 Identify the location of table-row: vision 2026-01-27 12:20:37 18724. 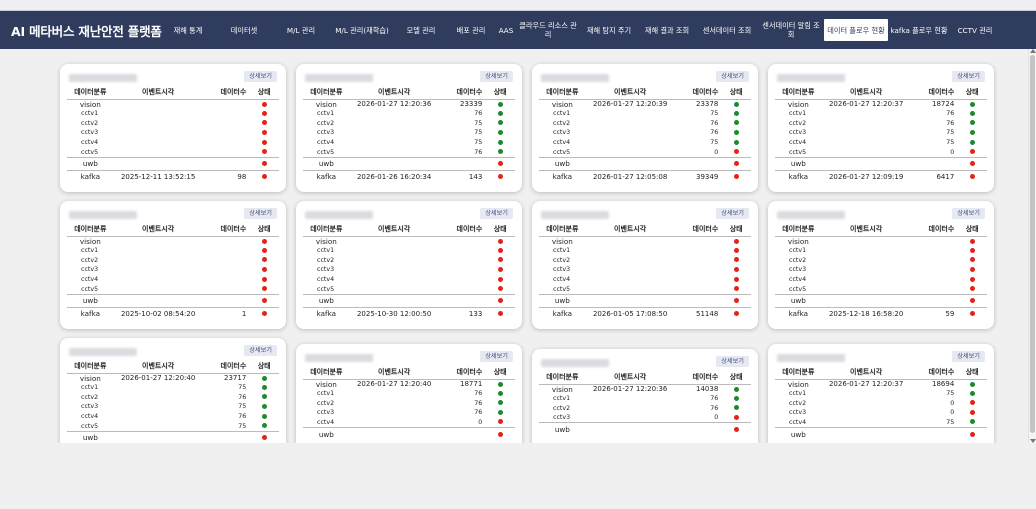
(881, 104).